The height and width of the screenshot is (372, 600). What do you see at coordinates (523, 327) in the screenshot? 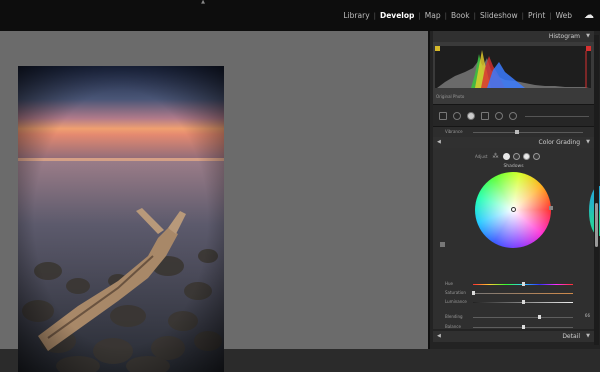
I see `slider-knob-balance` at bounding box center [523, 327].